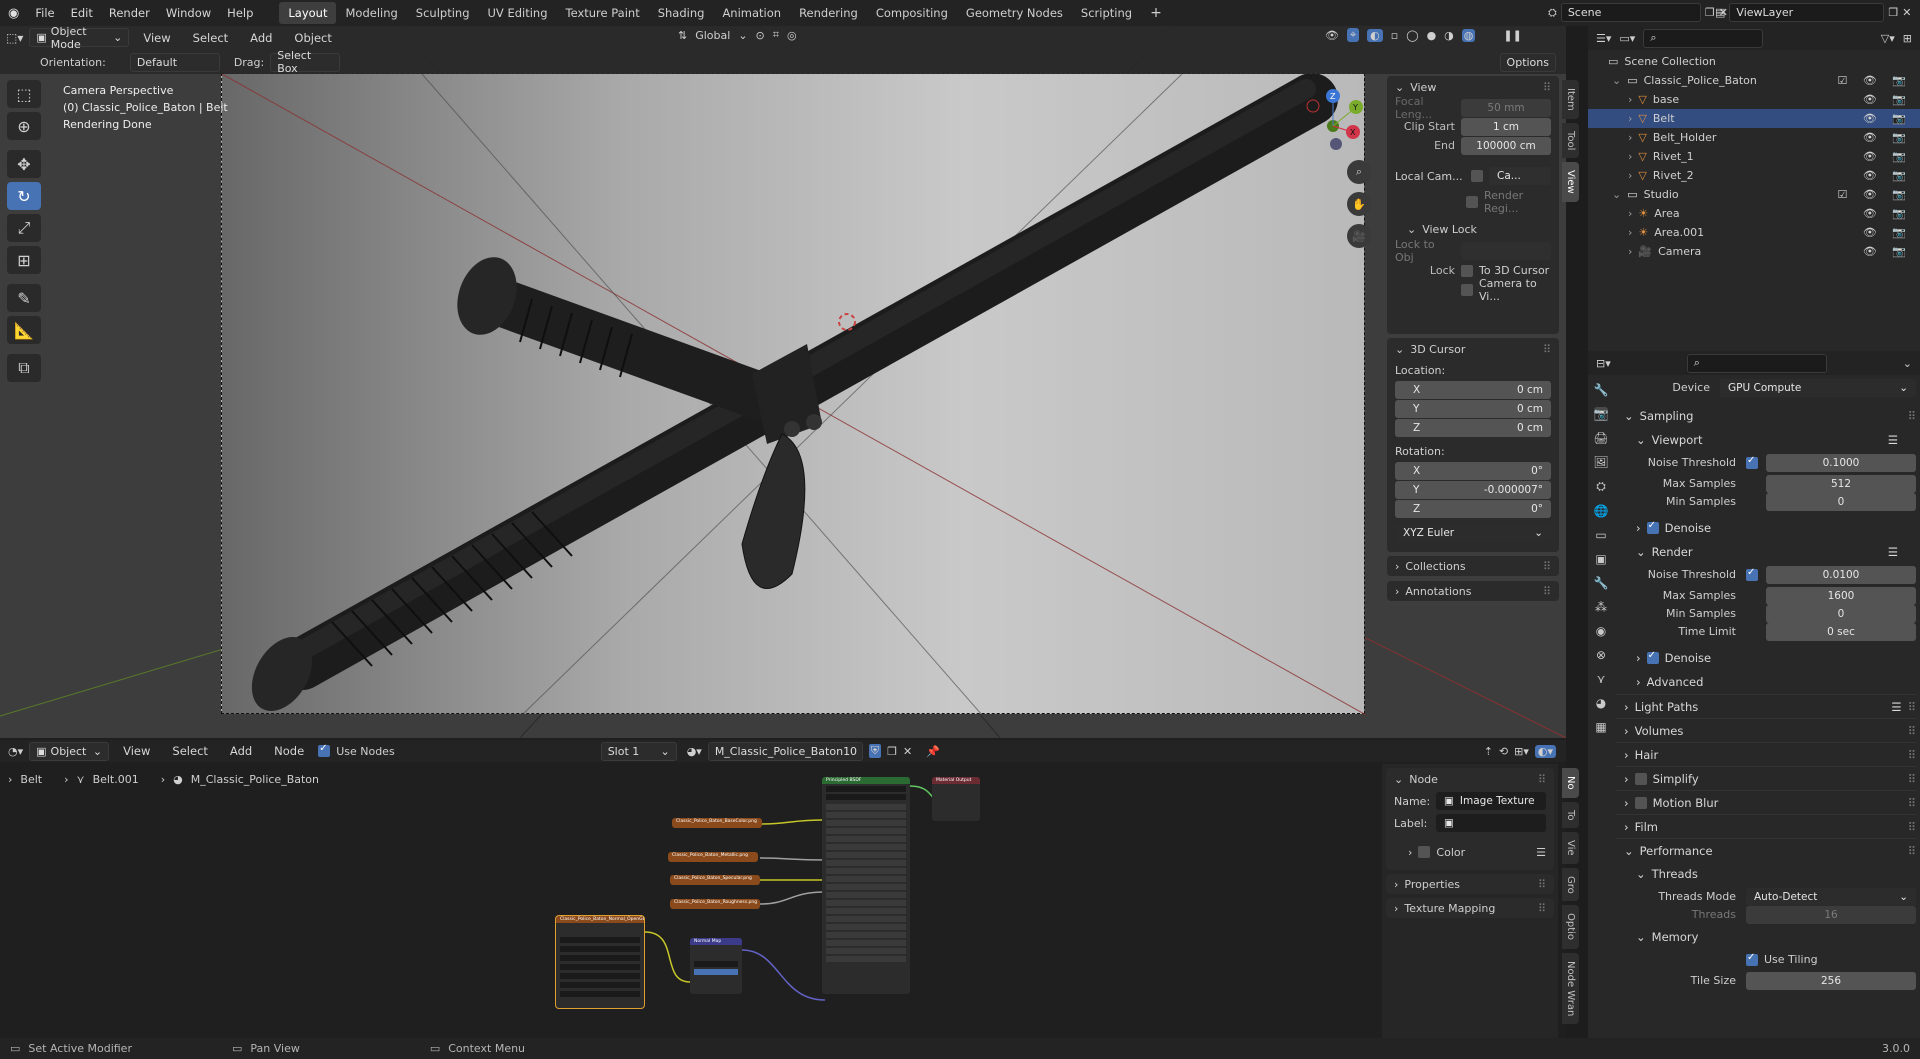 This screenshot has height=1059, width=1920. I want to click on wireframe-shading-icon: ◯, so click(1412, 35).